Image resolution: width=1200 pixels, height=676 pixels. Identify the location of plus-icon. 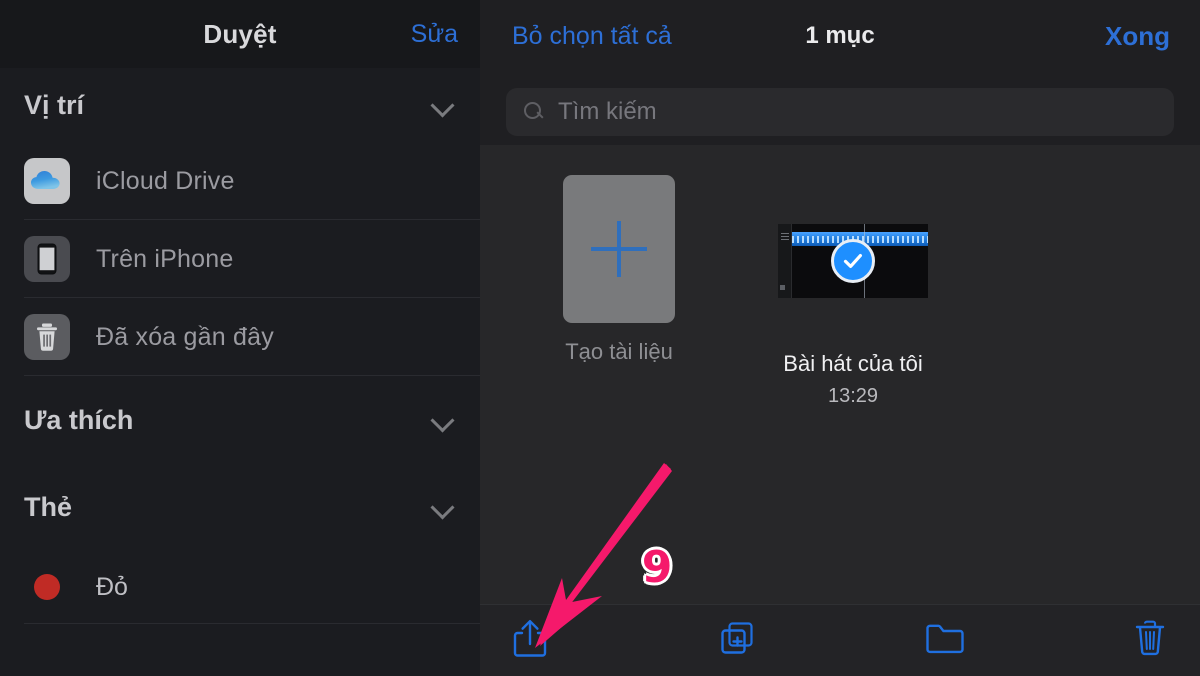
(619, 249).